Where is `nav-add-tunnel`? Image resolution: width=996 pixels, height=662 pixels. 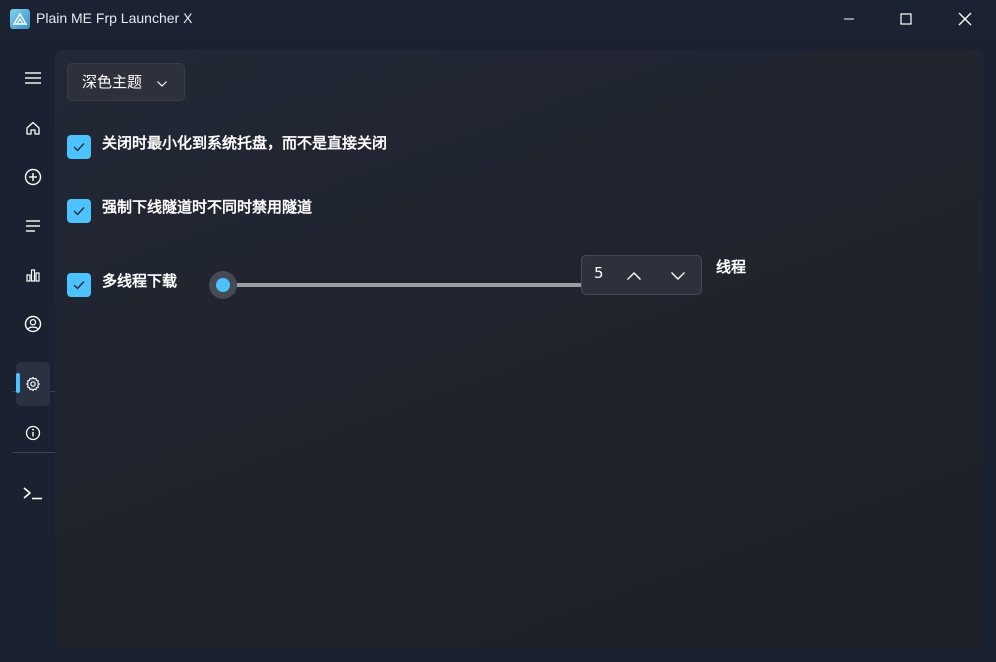
nav-add-tunnel is located at coordinates (33, 177).